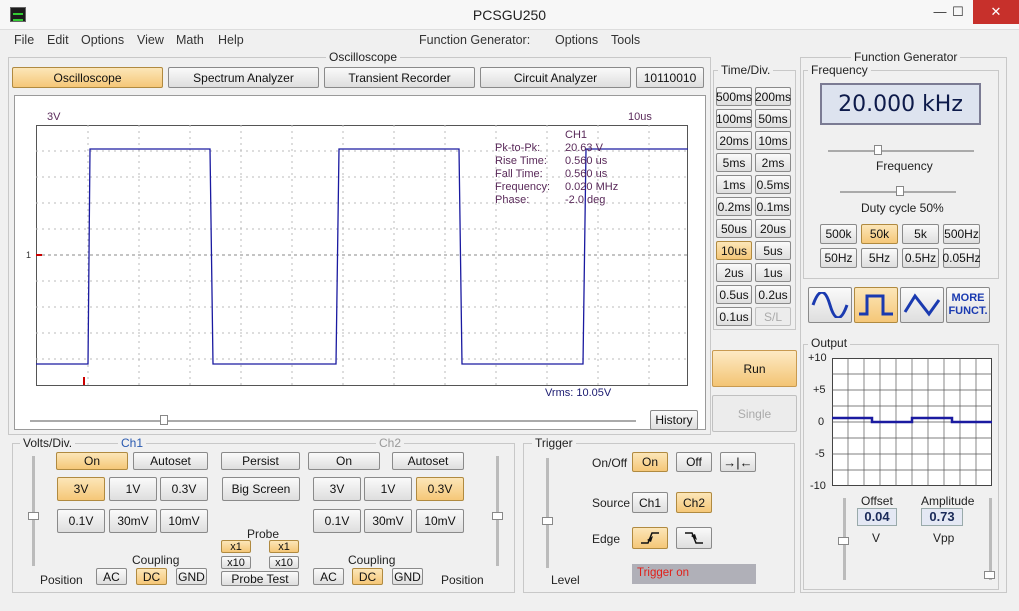  I want to click on ch1-position-knob, so click(33, 516).